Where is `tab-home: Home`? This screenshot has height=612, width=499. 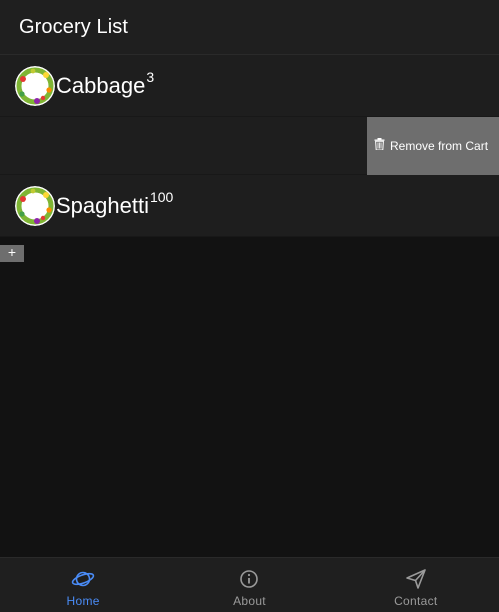
tab-home: Home is located at coordinates (83, 585).